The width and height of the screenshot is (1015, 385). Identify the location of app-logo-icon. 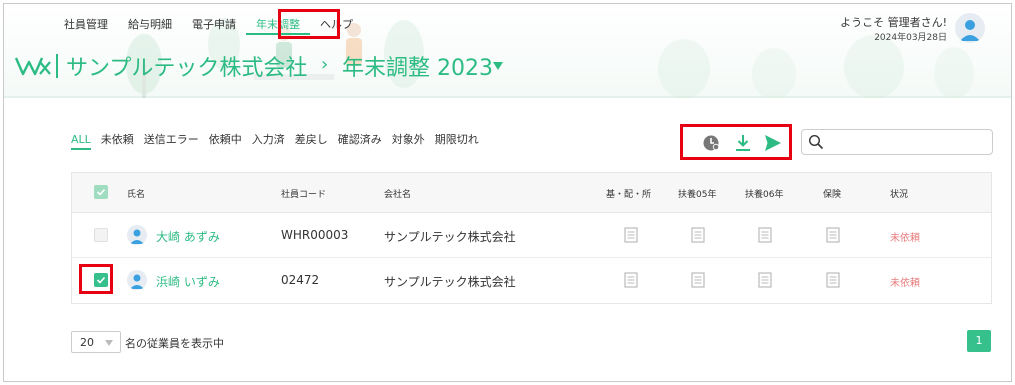
(32, 66).